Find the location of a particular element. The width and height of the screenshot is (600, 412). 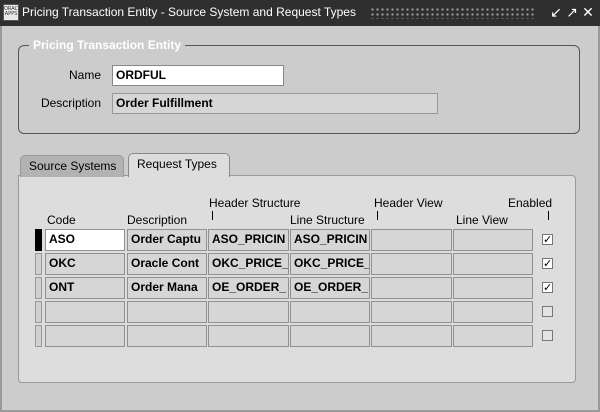

cell-line-structure: ASO_PRICIN is located at coordinates (330, 240).